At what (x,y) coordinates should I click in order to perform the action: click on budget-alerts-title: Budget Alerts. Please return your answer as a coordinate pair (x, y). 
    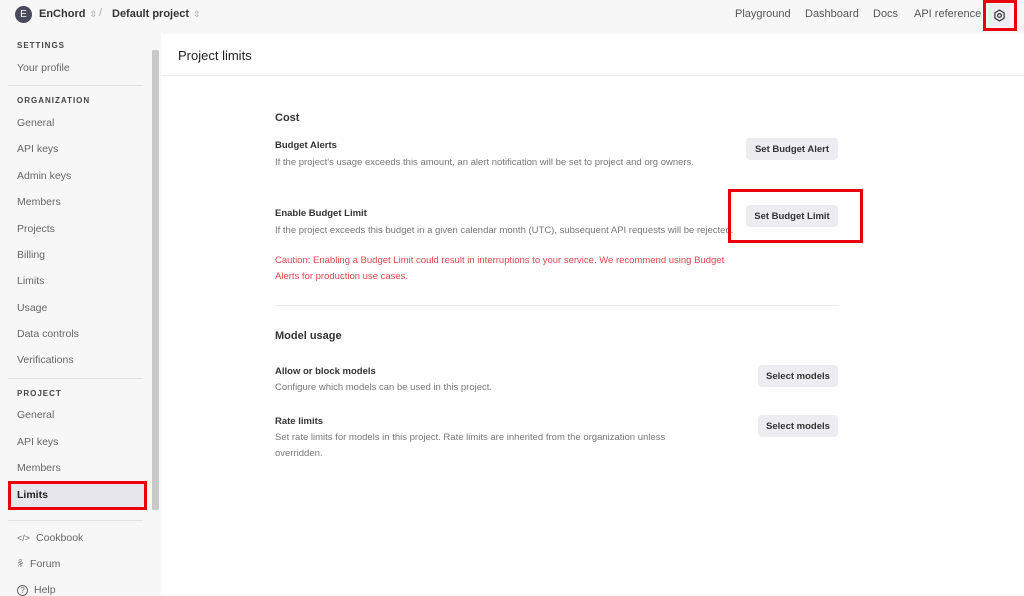
    Looking at the image, I should click on (306, 145).